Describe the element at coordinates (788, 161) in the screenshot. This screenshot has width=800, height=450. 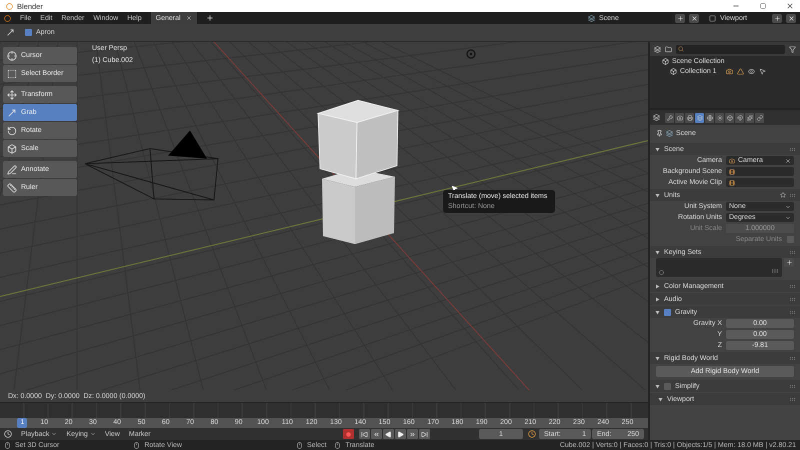
I see `clear-icon` at that location.